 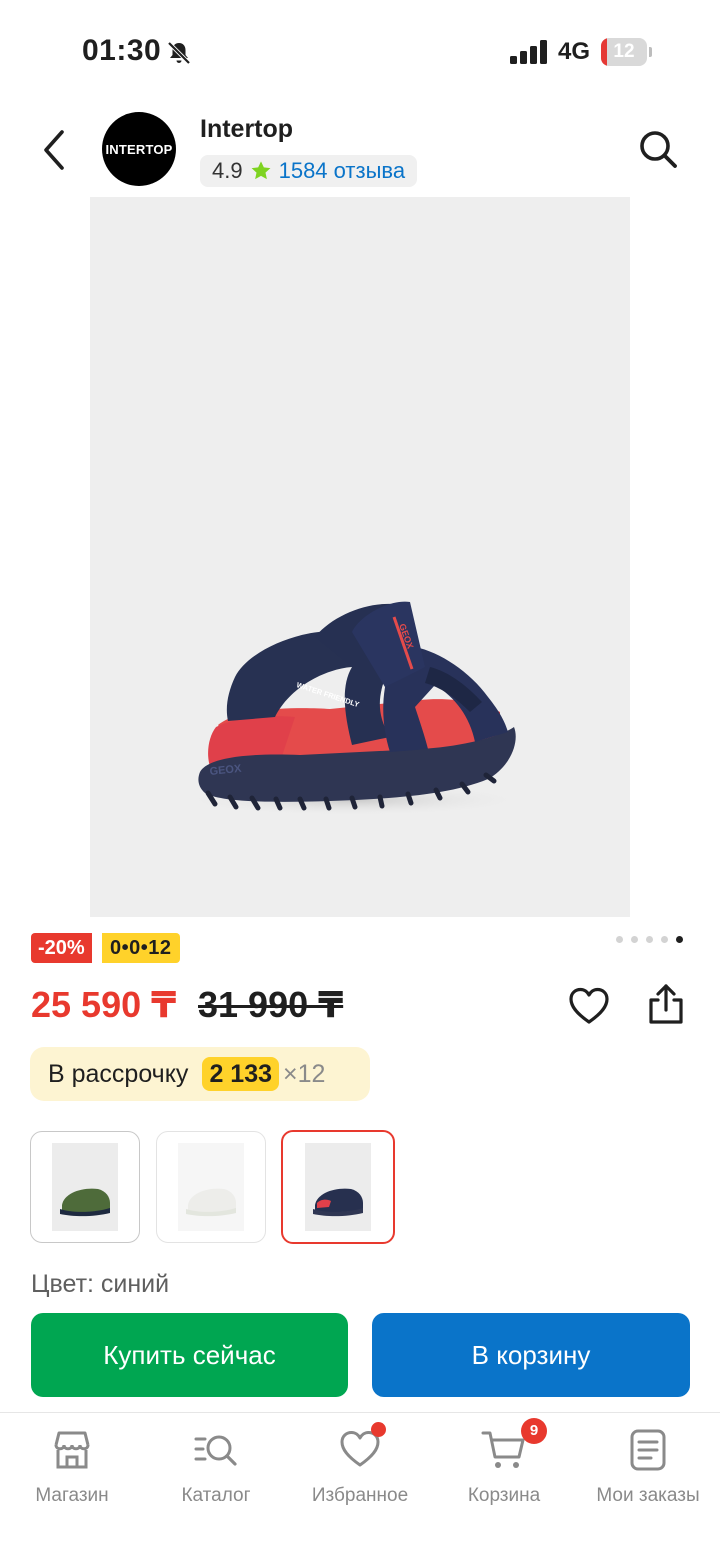 What do you see at coordinates (104, 1004) in the screenshot?
I see `current-price: 25 590 ₸` at bounding box center [104, 1004].